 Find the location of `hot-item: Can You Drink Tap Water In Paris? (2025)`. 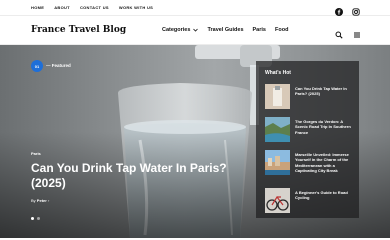

hot-item: Can You Drink Tap Water In Paris? (2025) is located at coordinates (310, 97).